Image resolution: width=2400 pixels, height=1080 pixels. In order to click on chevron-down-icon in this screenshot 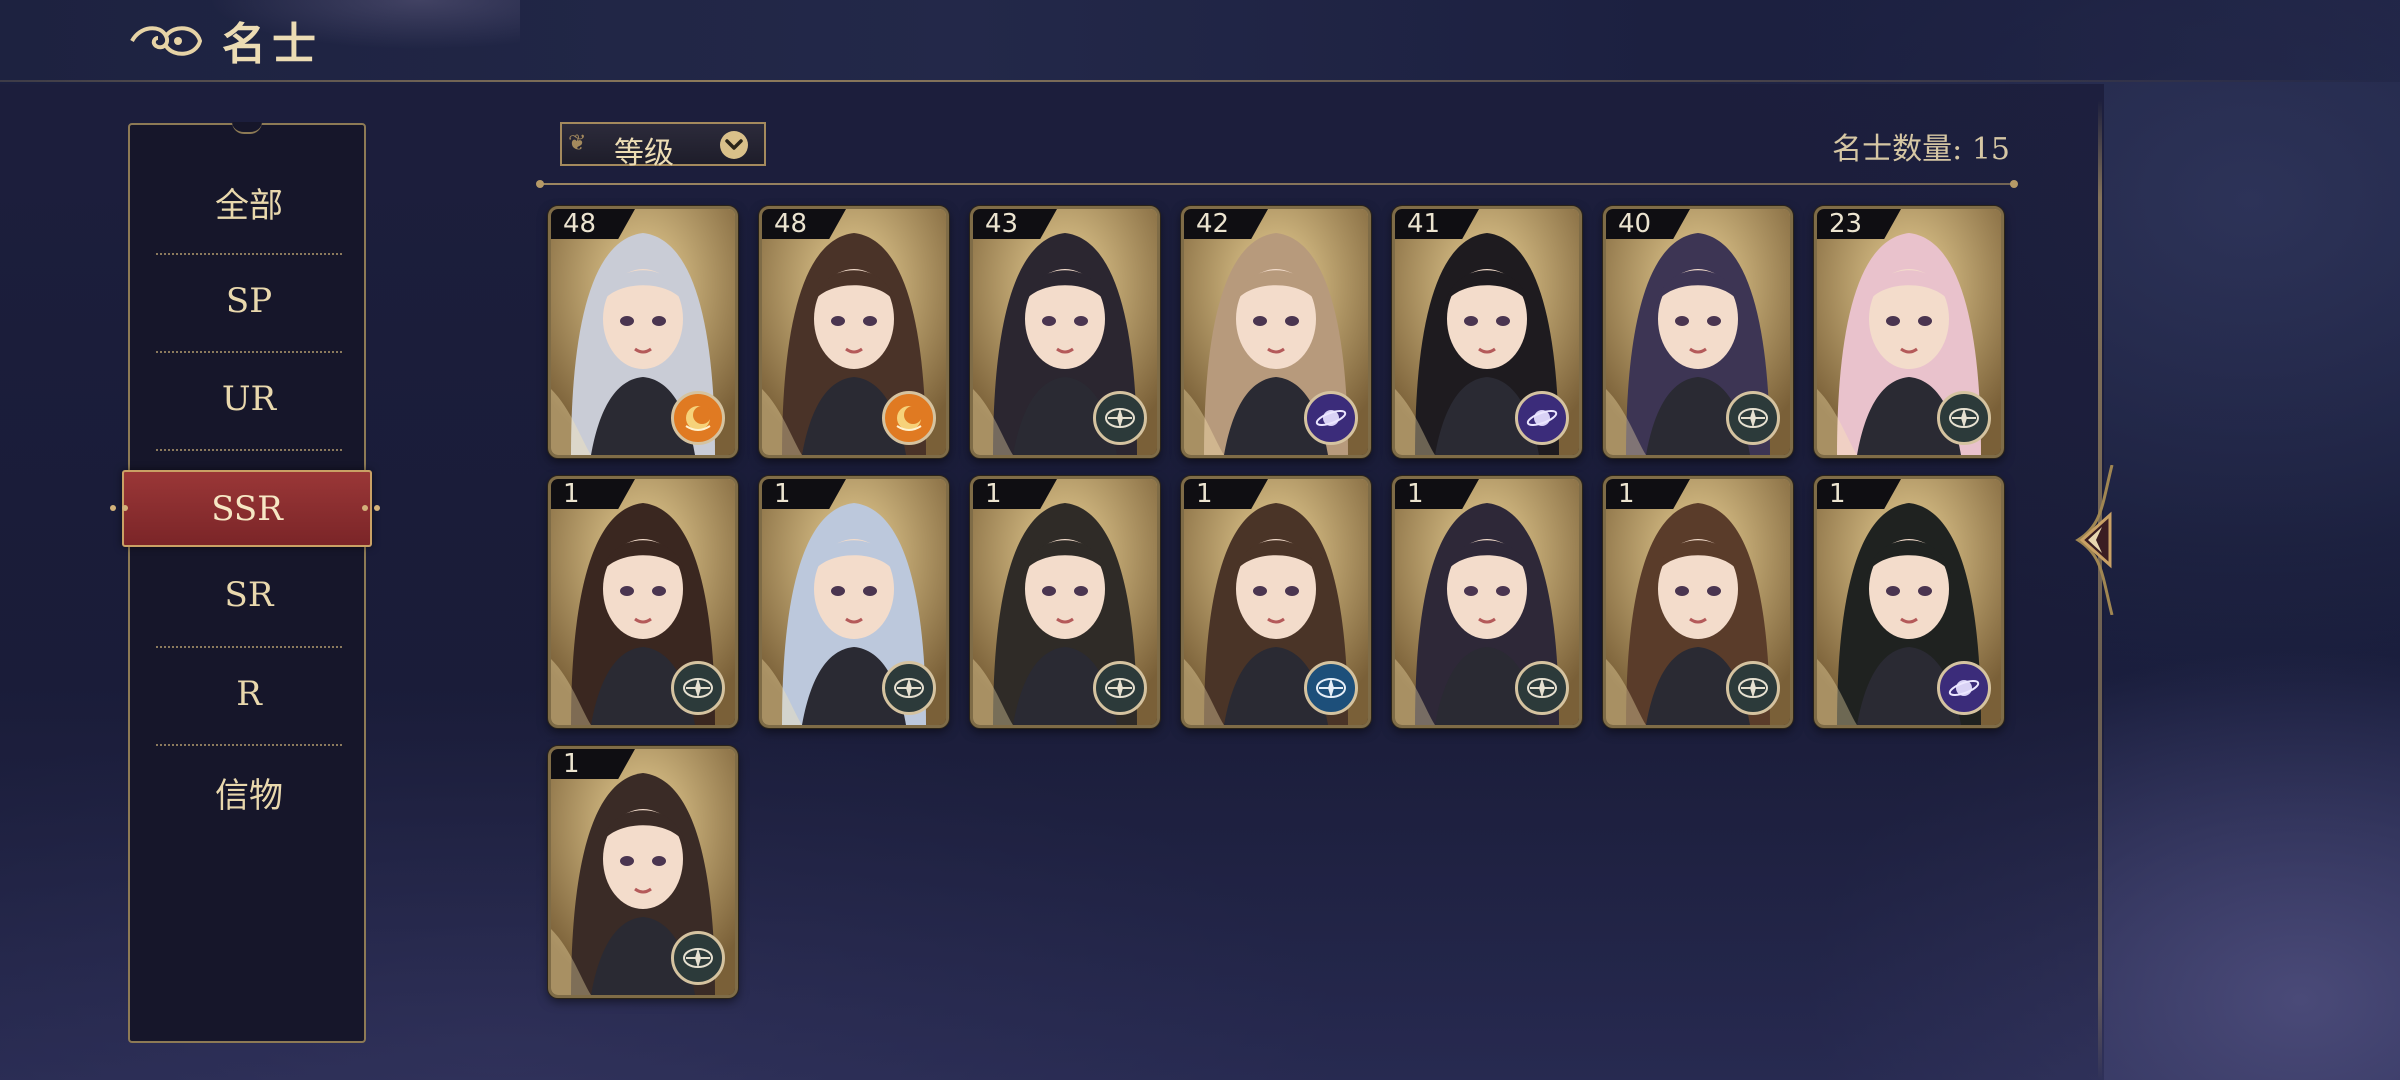, I will do `click(734, 145)`.